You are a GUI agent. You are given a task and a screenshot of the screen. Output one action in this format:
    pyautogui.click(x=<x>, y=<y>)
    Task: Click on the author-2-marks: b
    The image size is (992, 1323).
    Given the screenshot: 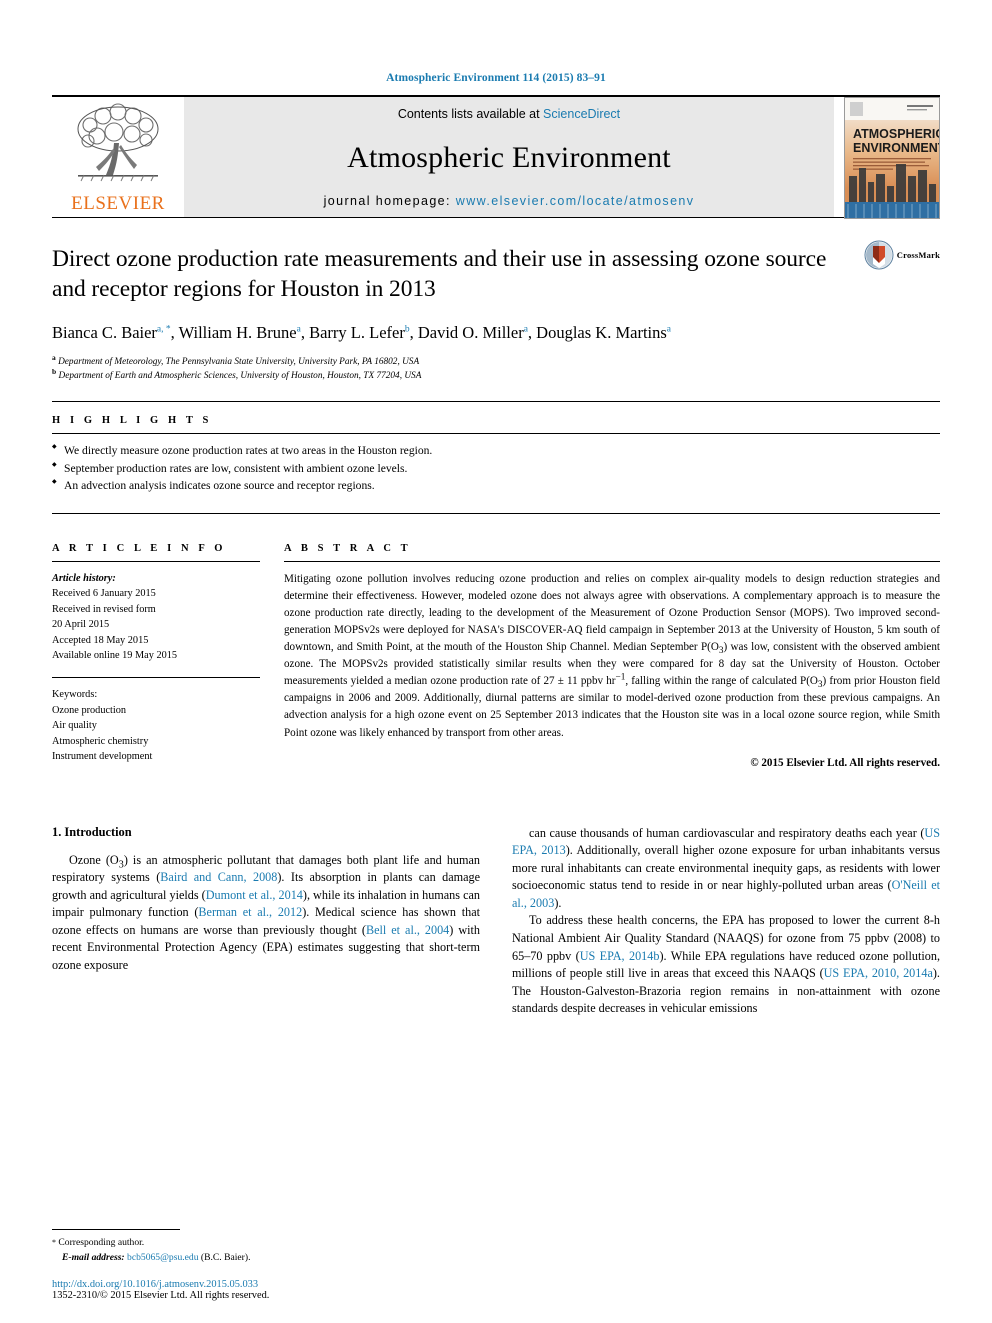 What is the action you would take?
    pyautogui.click(x=407, y=329)
    